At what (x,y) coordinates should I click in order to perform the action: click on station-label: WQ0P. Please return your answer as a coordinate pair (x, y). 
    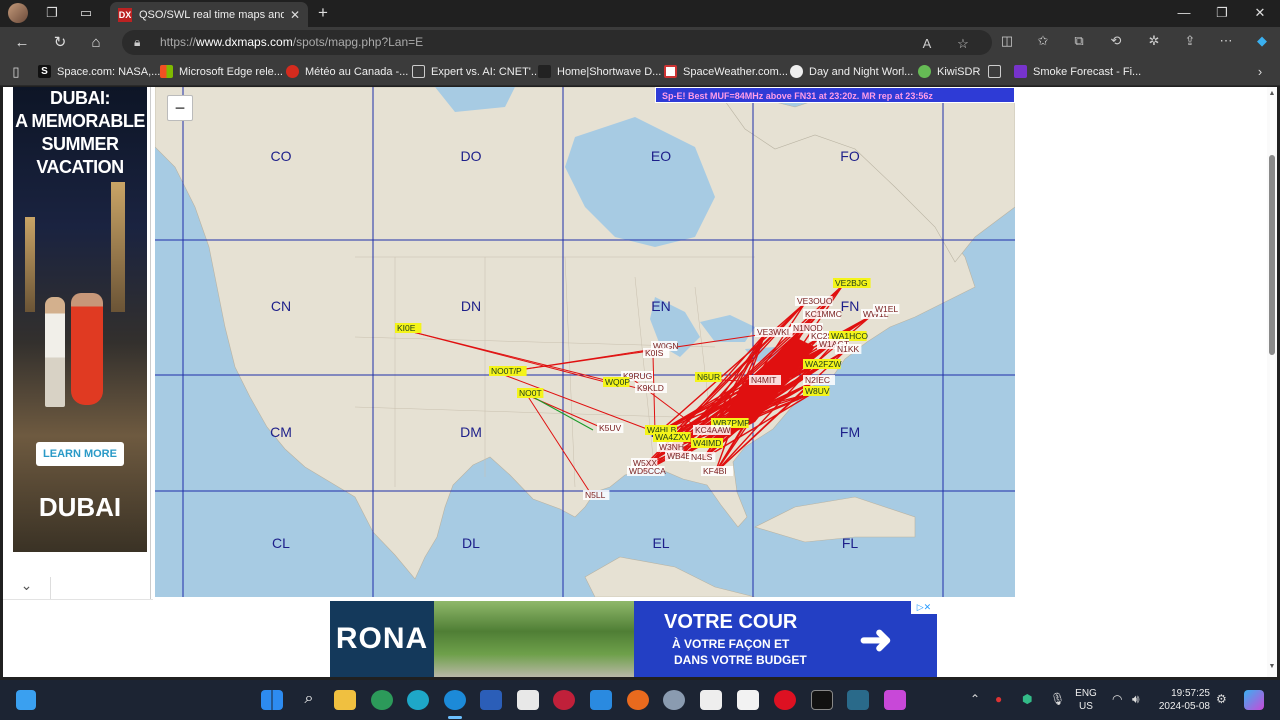
    Looking at the image, I should click on (616, 382).